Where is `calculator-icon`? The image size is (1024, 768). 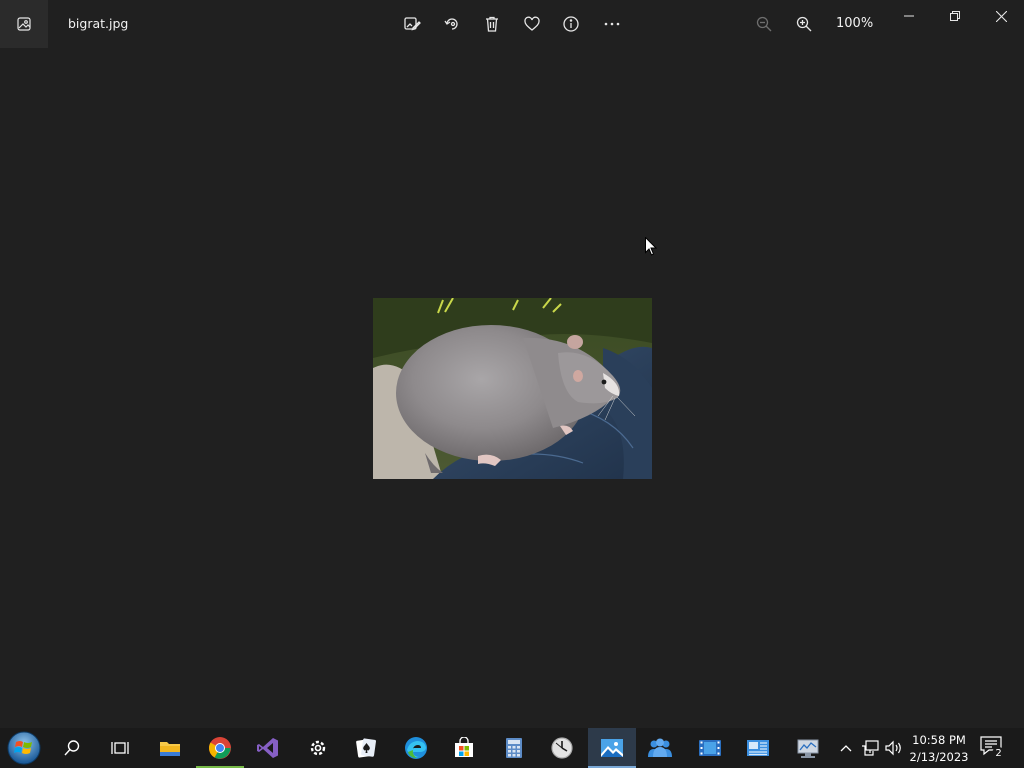
calculator-icon is located at coordinates (514, 748).